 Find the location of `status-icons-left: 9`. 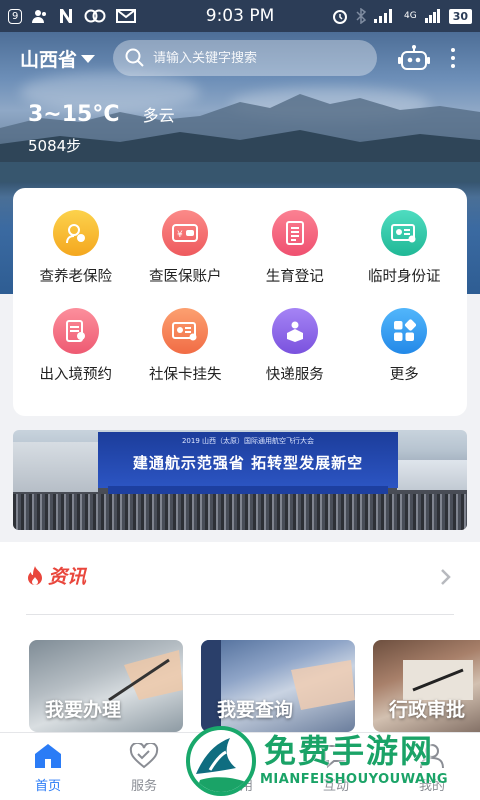

status-icons-left: 9 is located at coordinates (72, 16).